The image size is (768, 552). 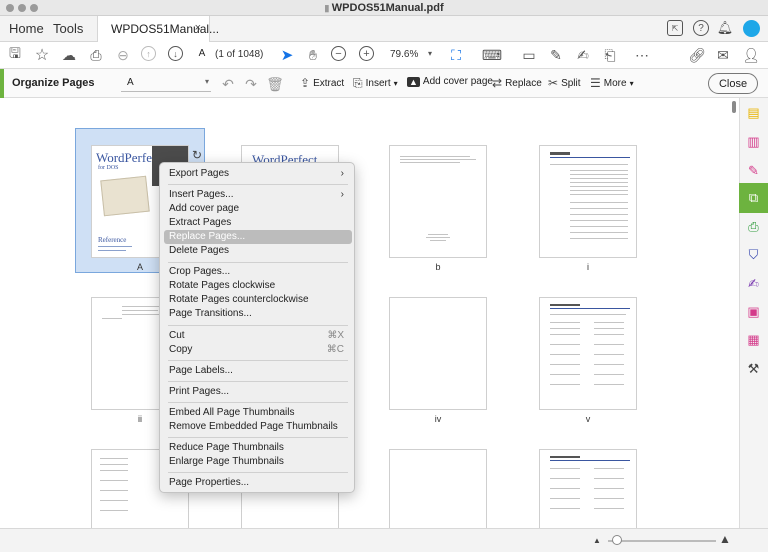 I want to click on page-thumbnail-v, so click(x=588, y=353).